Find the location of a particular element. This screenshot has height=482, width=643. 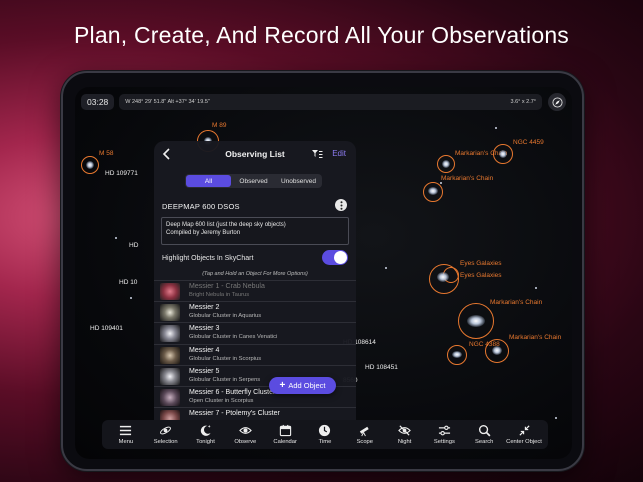

toolbar-time: Time is located at coordinates (325, 434).